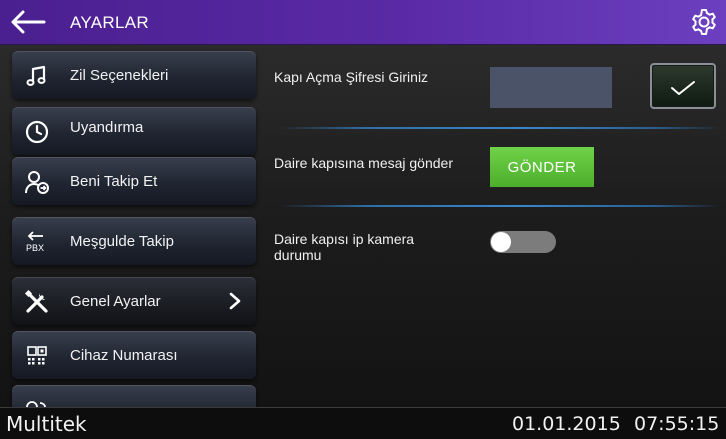  I want to click on back-button, so click(28, 22).